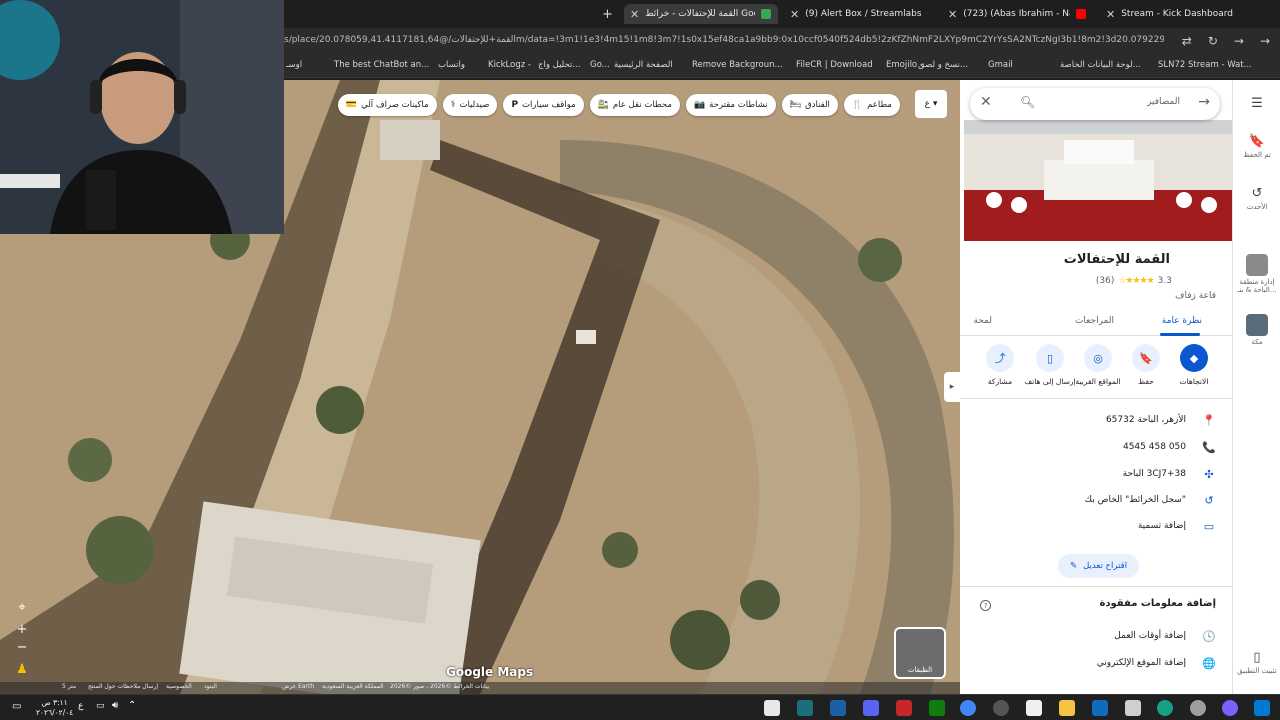 The image size is (1280, 720). Describe the element at coordinates (1198, 708) in the screenshot. I see `settings-icon` at that location.